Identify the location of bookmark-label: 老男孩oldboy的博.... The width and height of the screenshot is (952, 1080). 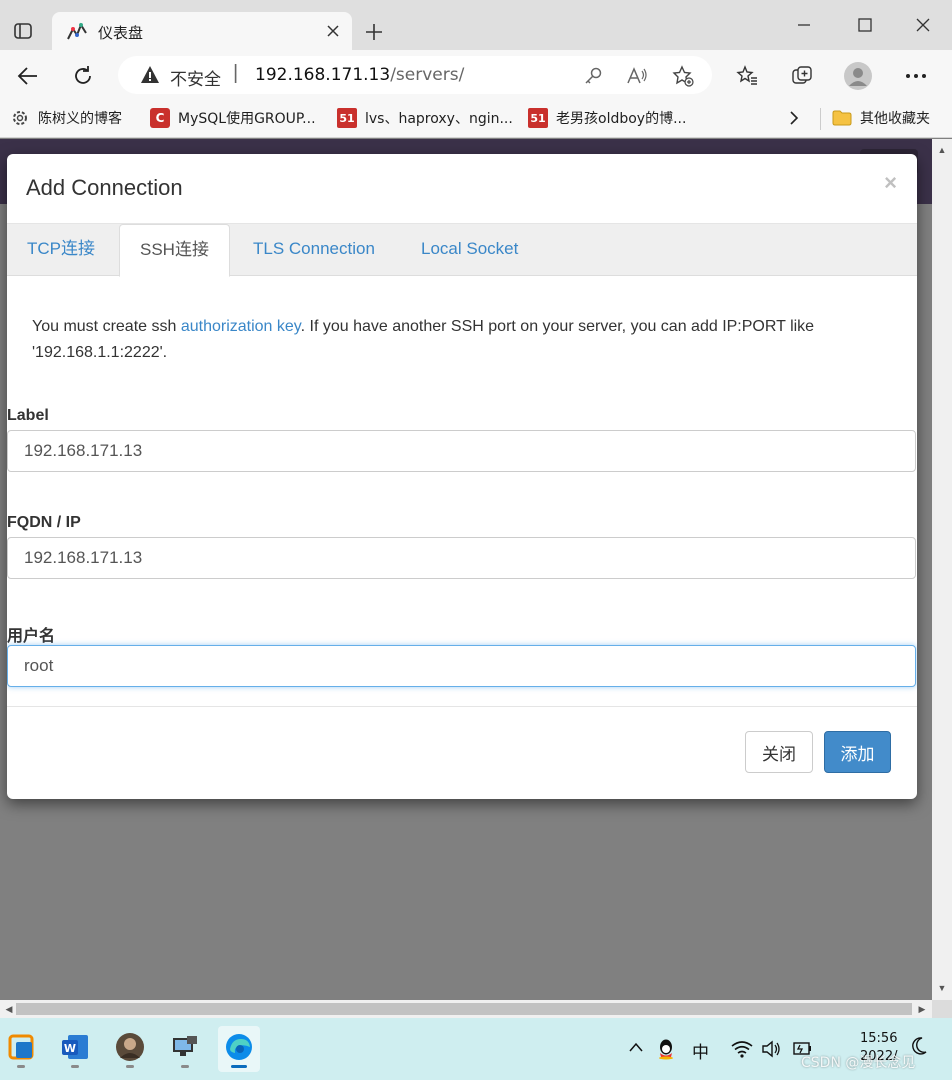
(621, 119).